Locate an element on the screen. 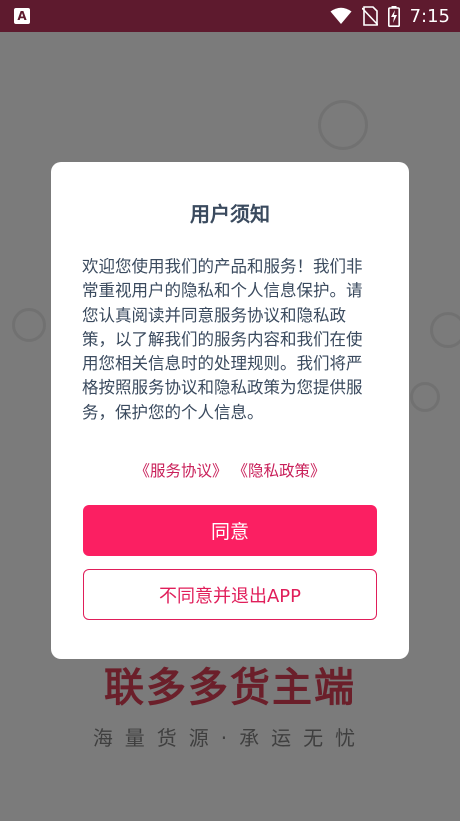 The width and height of the screenshot is (460, 821). app-subtitle: 海量货源·承运无忧 is located at coordinates (230, 738).